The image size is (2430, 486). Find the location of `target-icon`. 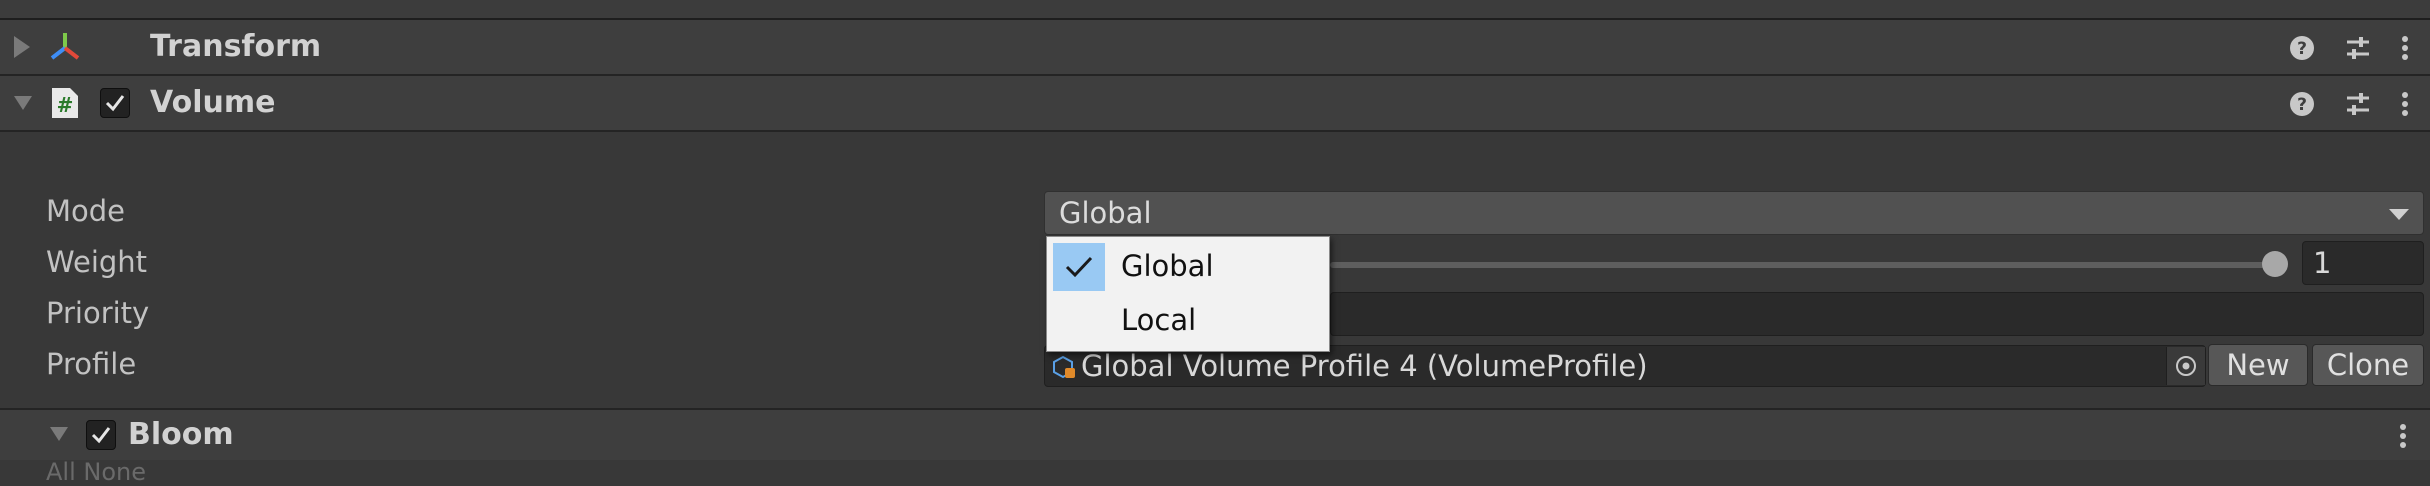

target-icon is located at coordinates (2186, 366).